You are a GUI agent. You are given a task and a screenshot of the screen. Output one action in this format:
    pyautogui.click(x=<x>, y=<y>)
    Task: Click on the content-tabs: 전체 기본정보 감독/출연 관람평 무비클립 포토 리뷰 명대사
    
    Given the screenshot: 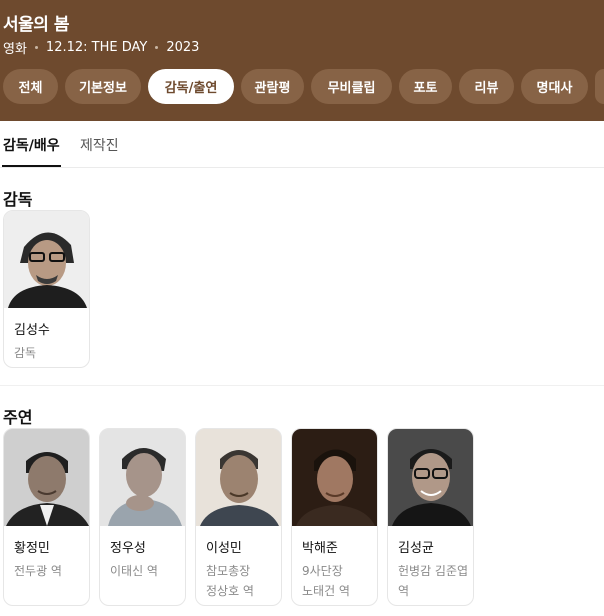 What is the action you would take?
    pyautogui.click(x=302, y=87)
    